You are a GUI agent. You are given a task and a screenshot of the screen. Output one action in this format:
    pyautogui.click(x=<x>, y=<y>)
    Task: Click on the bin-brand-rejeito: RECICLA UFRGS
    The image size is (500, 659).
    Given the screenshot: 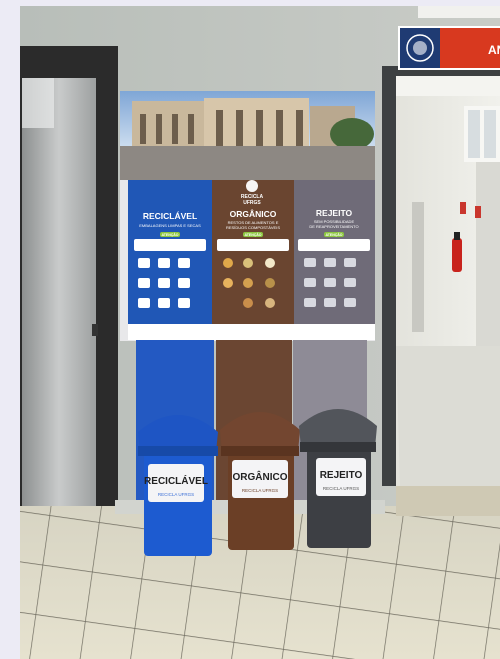 What is the action you would take?
    pyautogui.click(x=341, y=488)
    